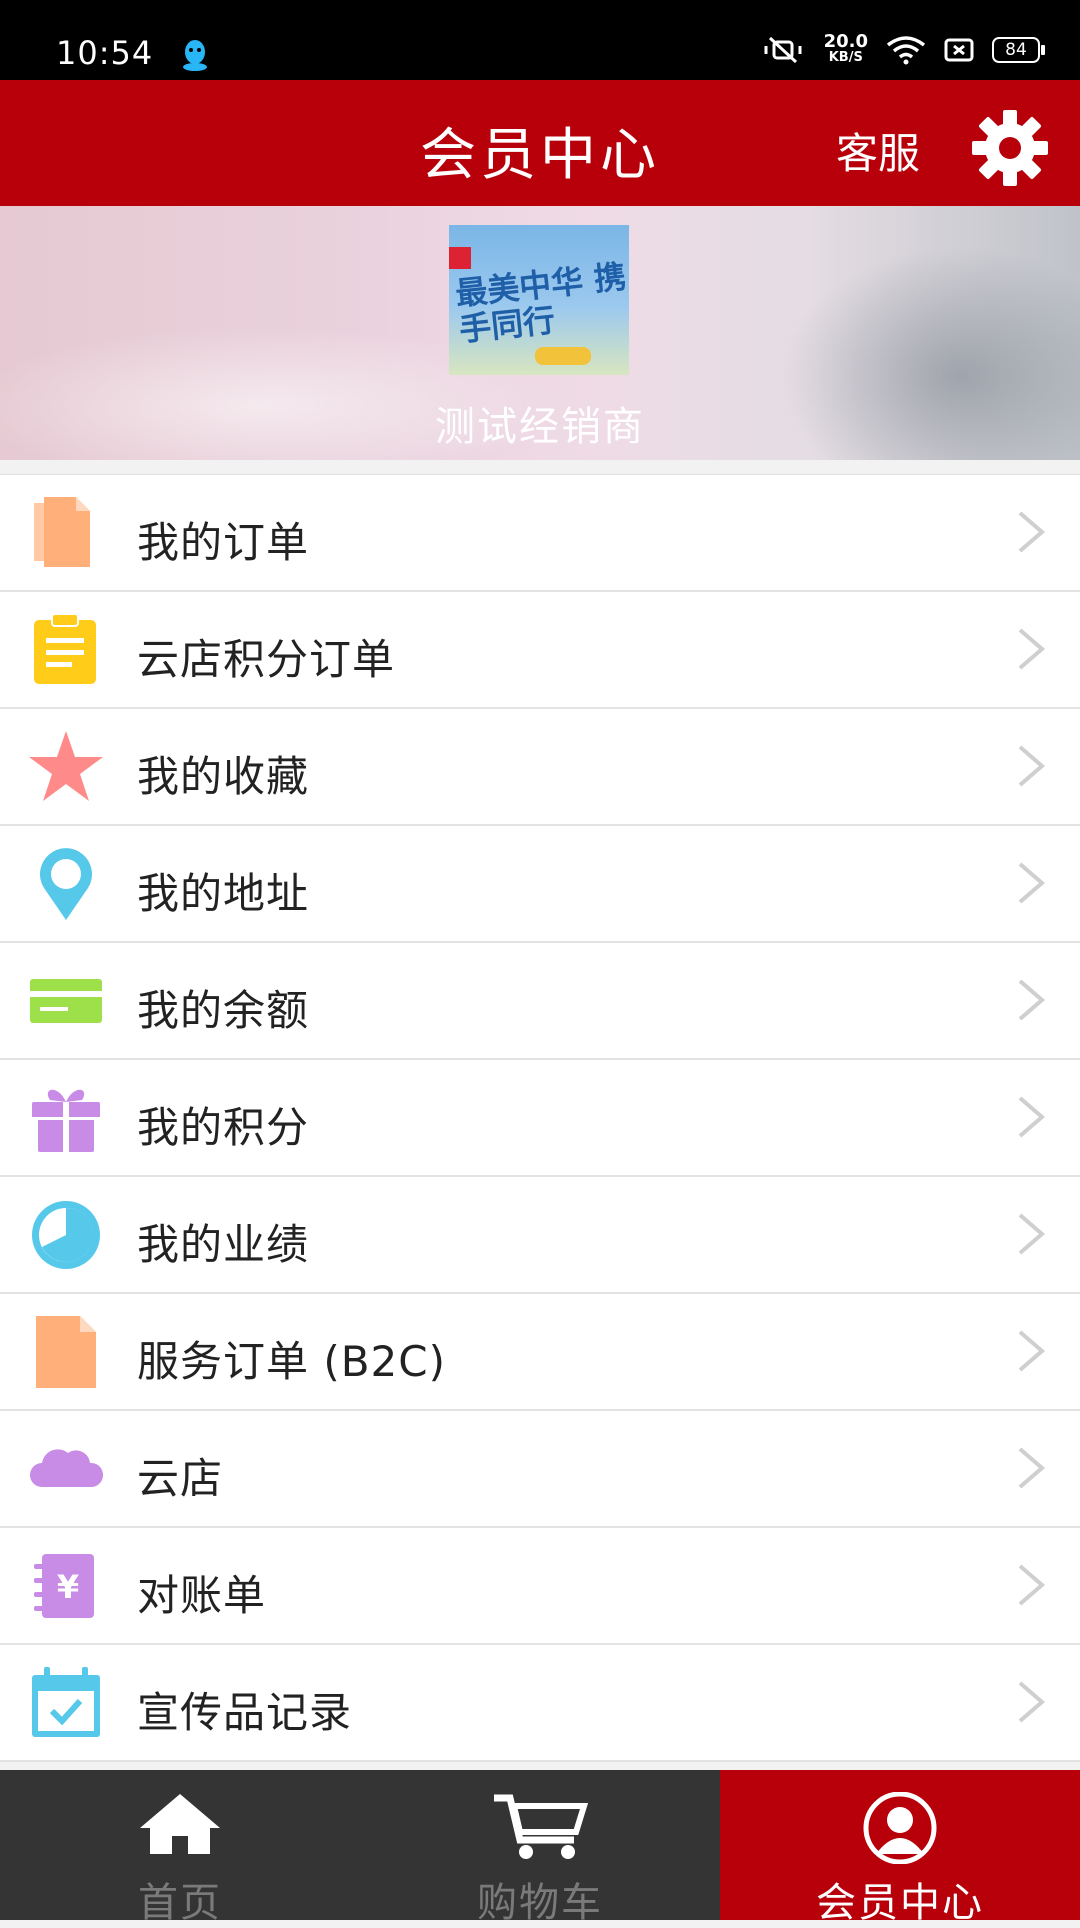  I want to click on calendar-check-icon, so click(66, 1702).